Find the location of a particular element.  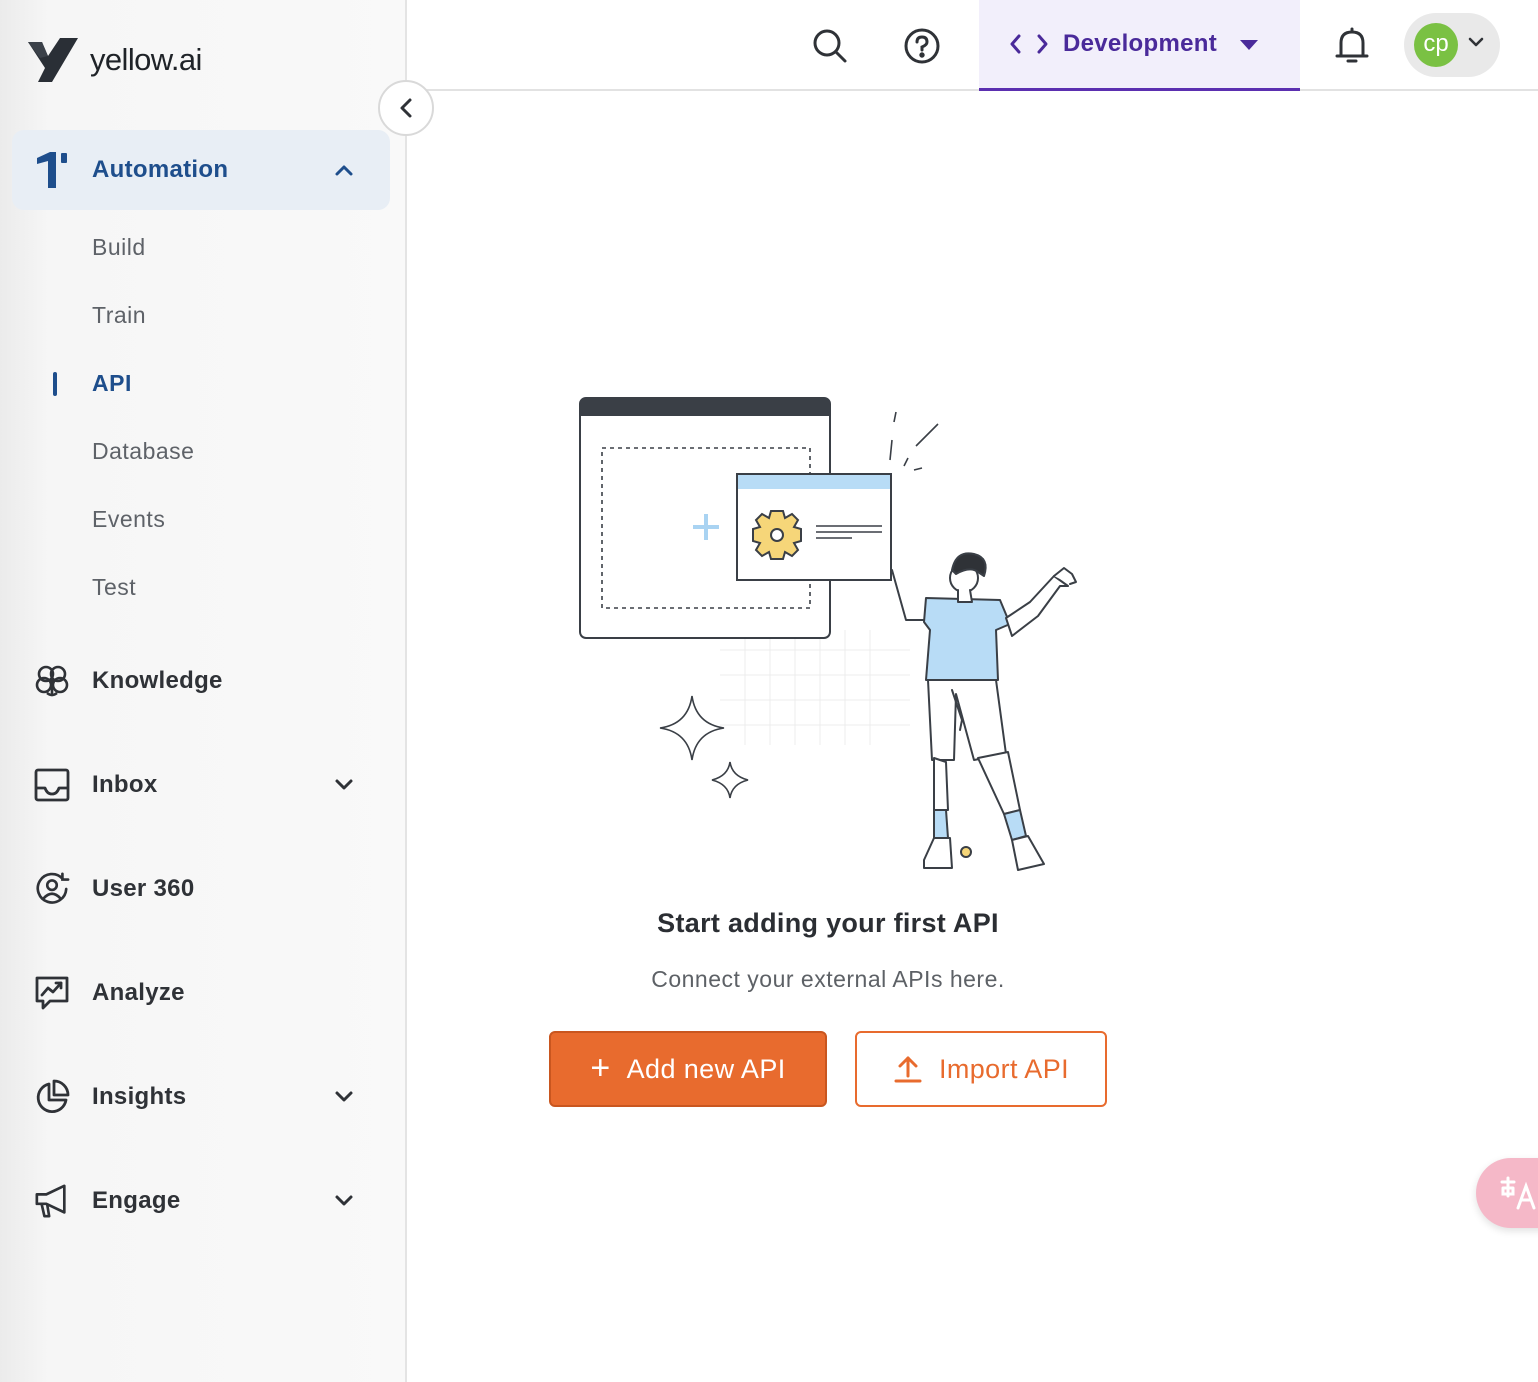

sidebar-item-events: Events is located at coordinates (128, 519).